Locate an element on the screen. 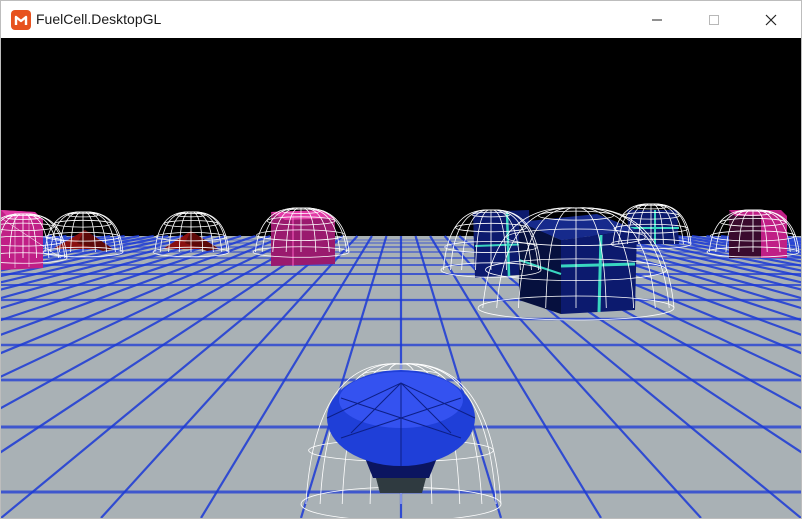 This screenshot has width=802, height=519. title-bar: FuelCell.DesktopGL is located at coordinates (401, 19).